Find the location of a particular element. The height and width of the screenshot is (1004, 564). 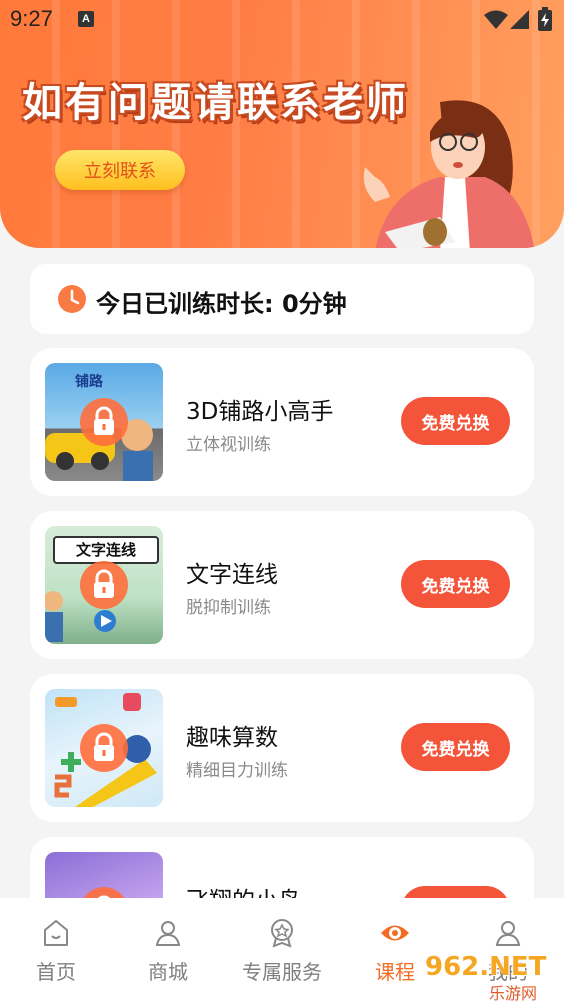

home-icon is located at coordinates (56, 933).